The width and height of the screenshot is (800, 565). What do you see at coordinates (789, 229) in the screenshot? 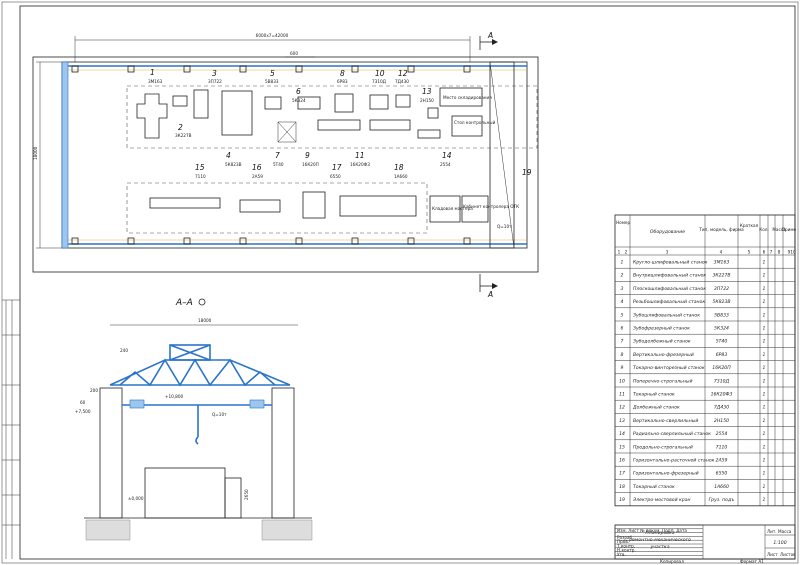
I see `table-header-note: Приме` at bounding box center [789, 229].